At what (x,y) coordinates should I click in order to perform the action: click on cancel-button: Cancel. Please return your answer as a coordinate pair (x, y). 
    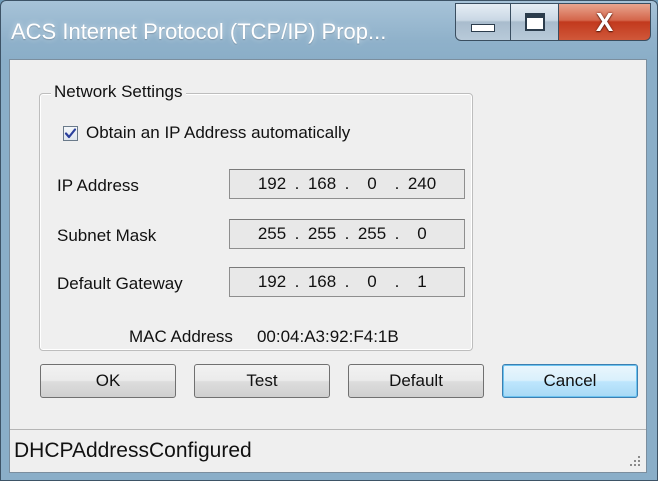
    Looking at the image, I should click on (570, 381).